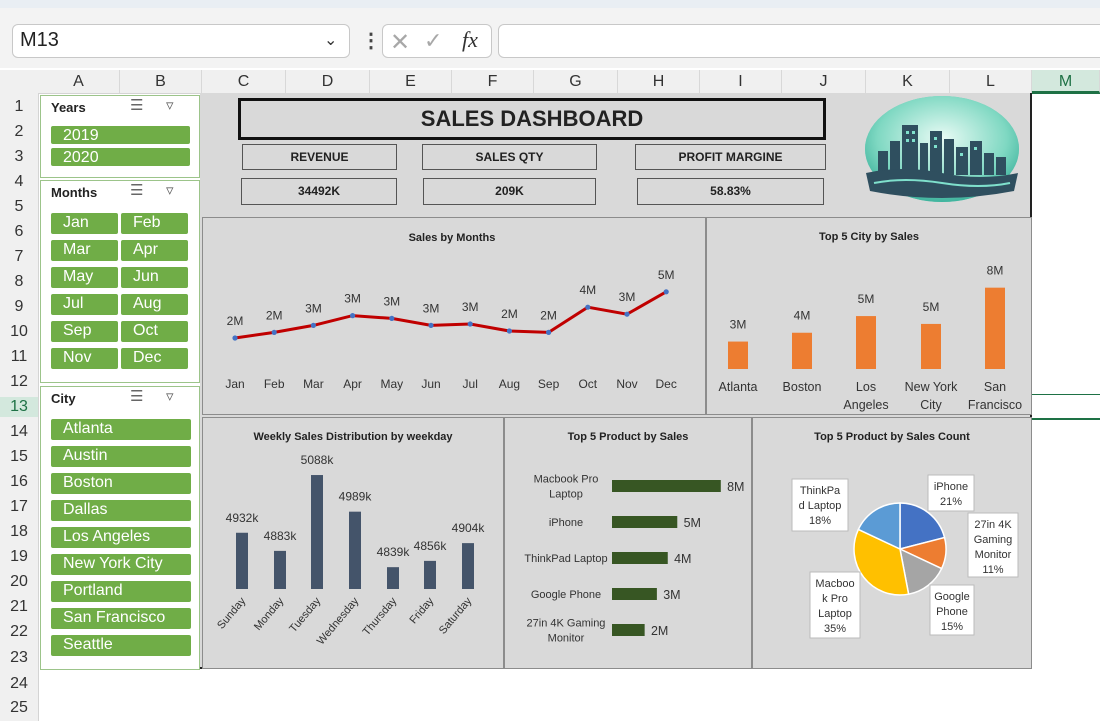 The height and width of the screenshot is (721, 1100). I want to click on row-header-14: 14, so click(19, 432).